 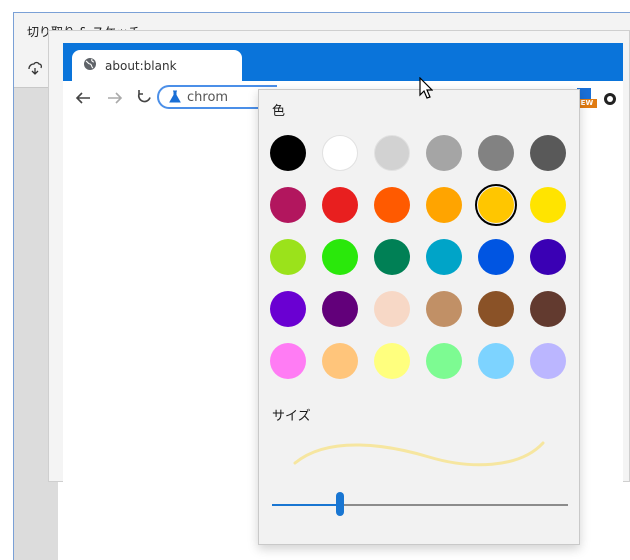 What do you see at coordinates (141, 65) in the screenshot?
I see `browser-tab-title: about:blank` at bounding box center [141, 65].